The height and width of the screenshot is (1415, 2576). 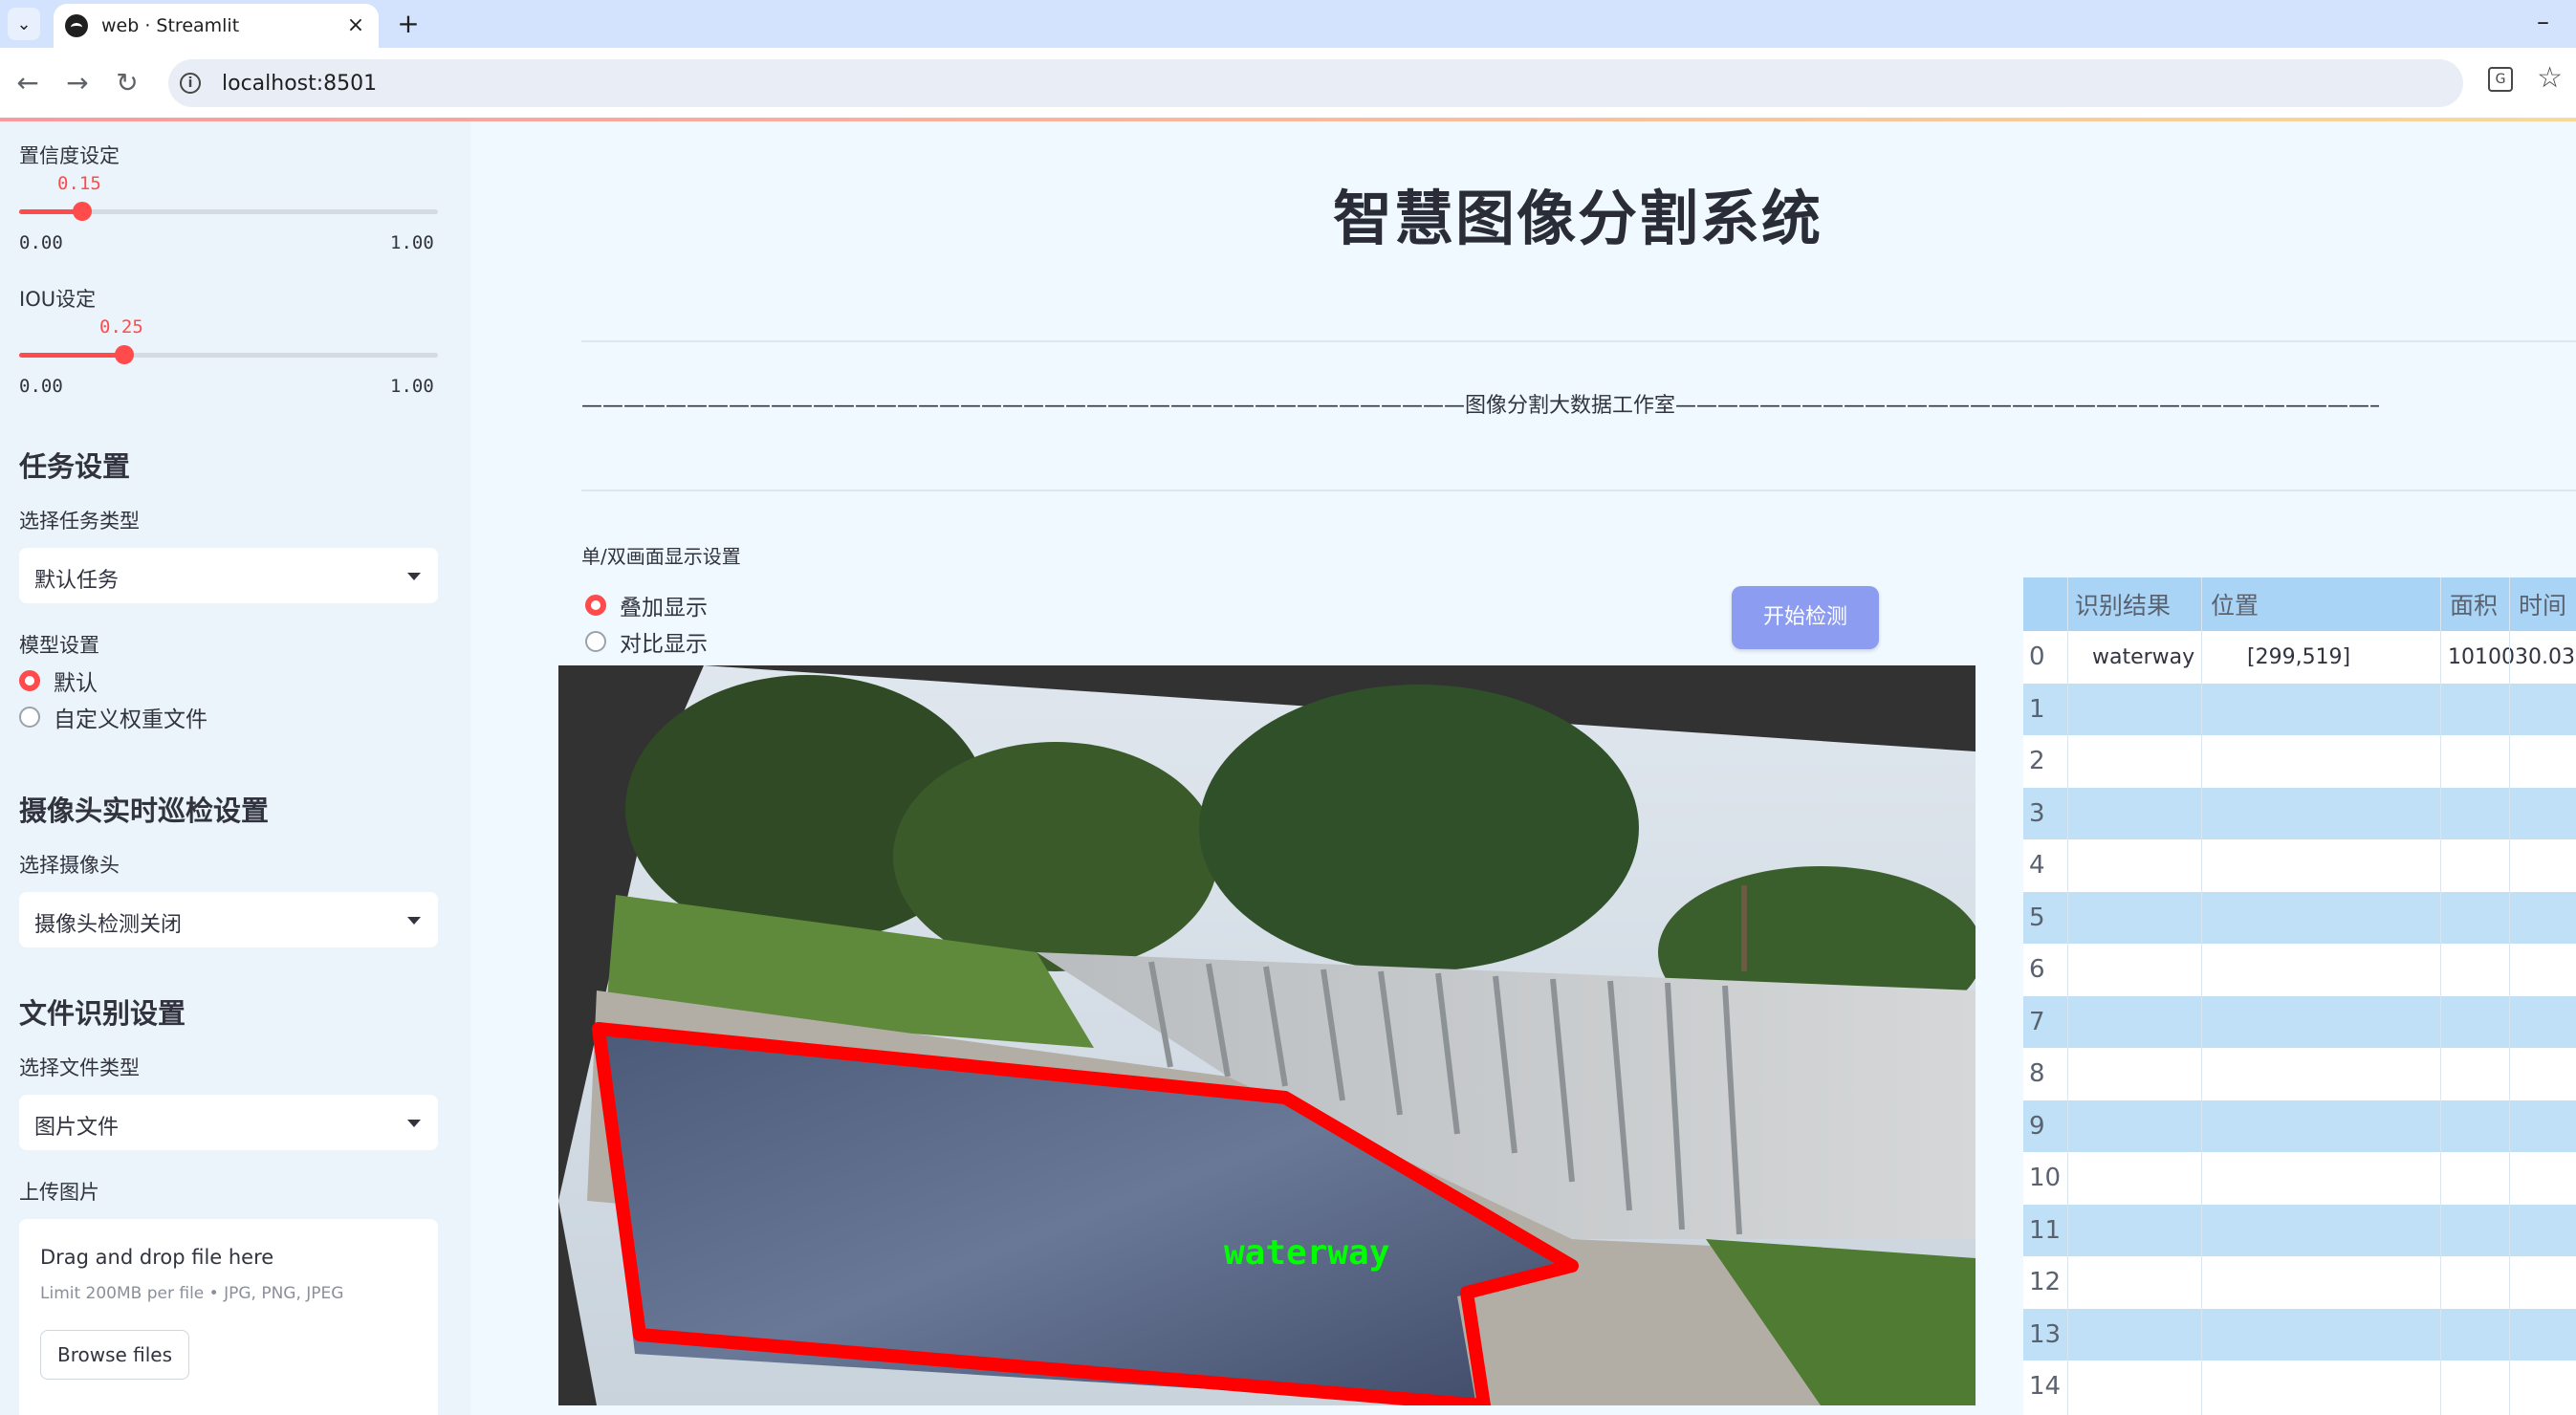 What do you see at coordinates (75, 466) in the screenshot?
I see `task-settings-header: 任务设置` at bounding box center [75, 466].